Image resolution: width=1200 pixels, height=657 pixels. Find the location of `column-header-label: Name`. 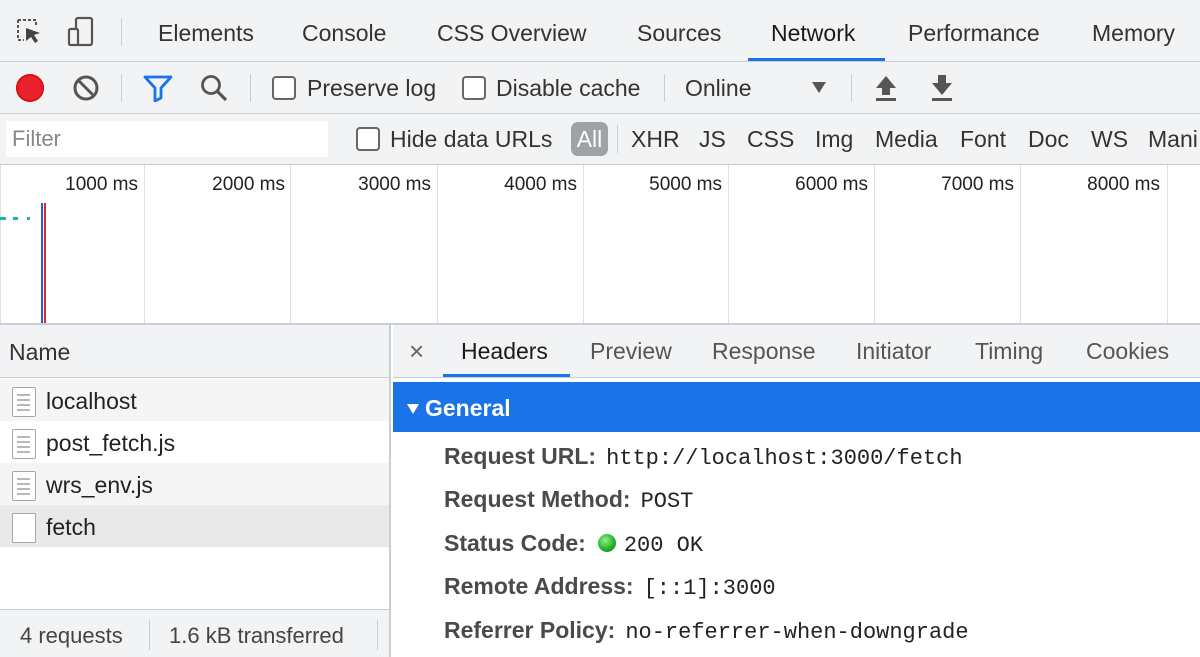

column-header-label: Name is located at coordinates (40, 352).